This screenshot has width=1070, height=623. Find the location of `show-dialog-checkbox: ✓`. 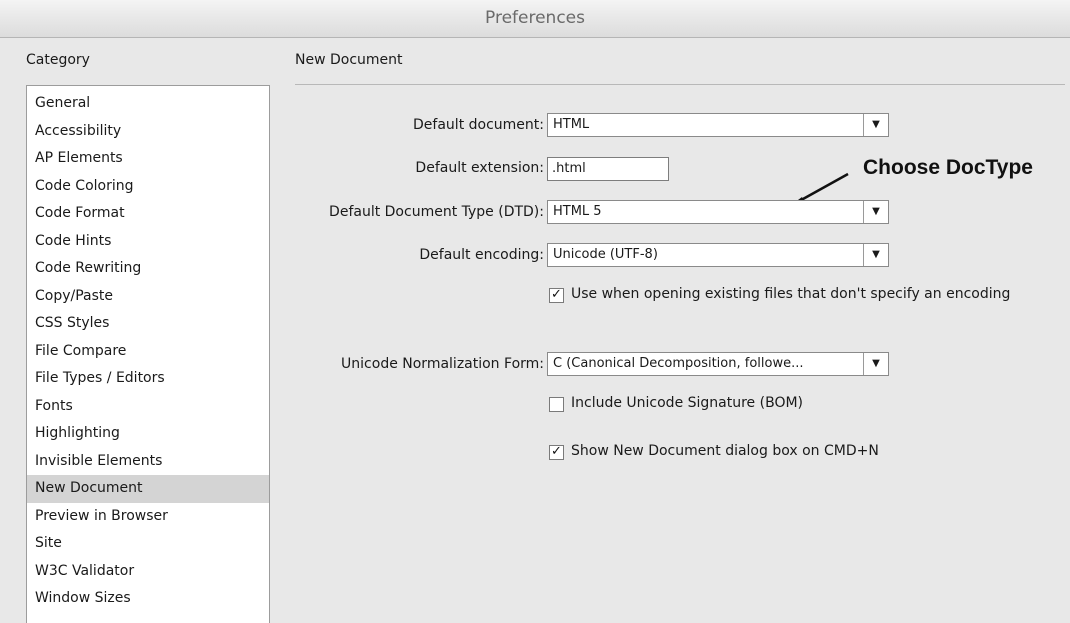

show-dialog-checkbox: ✓ is located at coordinates (556, 452).